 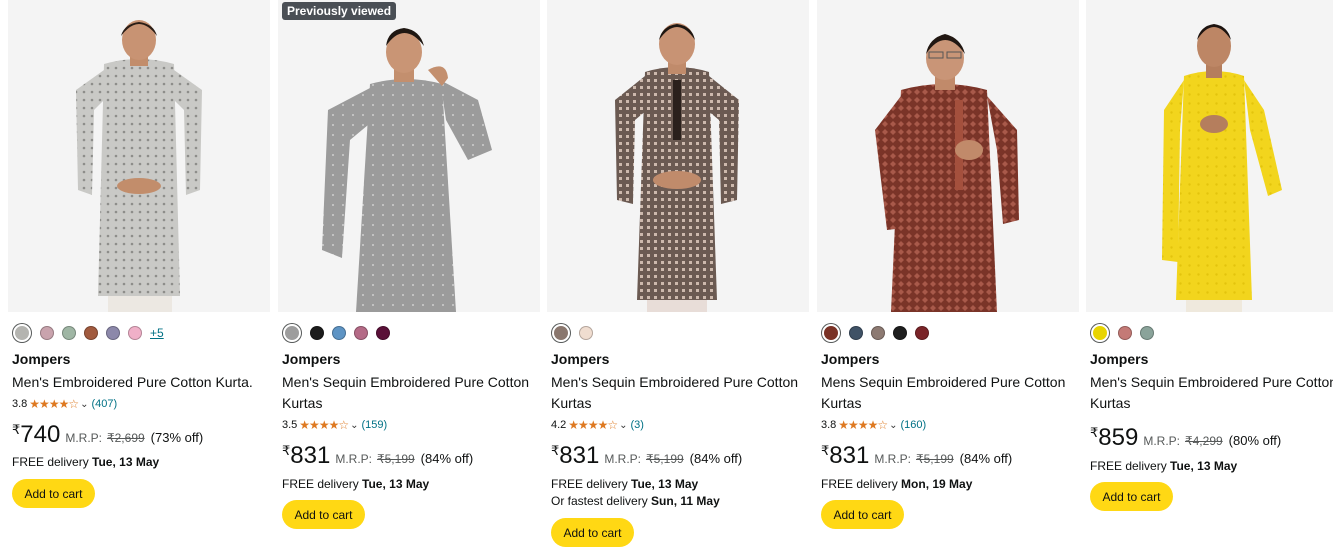 What do you see at coordinates (137, 382) in the screenshot?
I see `product-title: Men's Embroidered Pure Cotton Kurta.` at bounding box center [137, 382].